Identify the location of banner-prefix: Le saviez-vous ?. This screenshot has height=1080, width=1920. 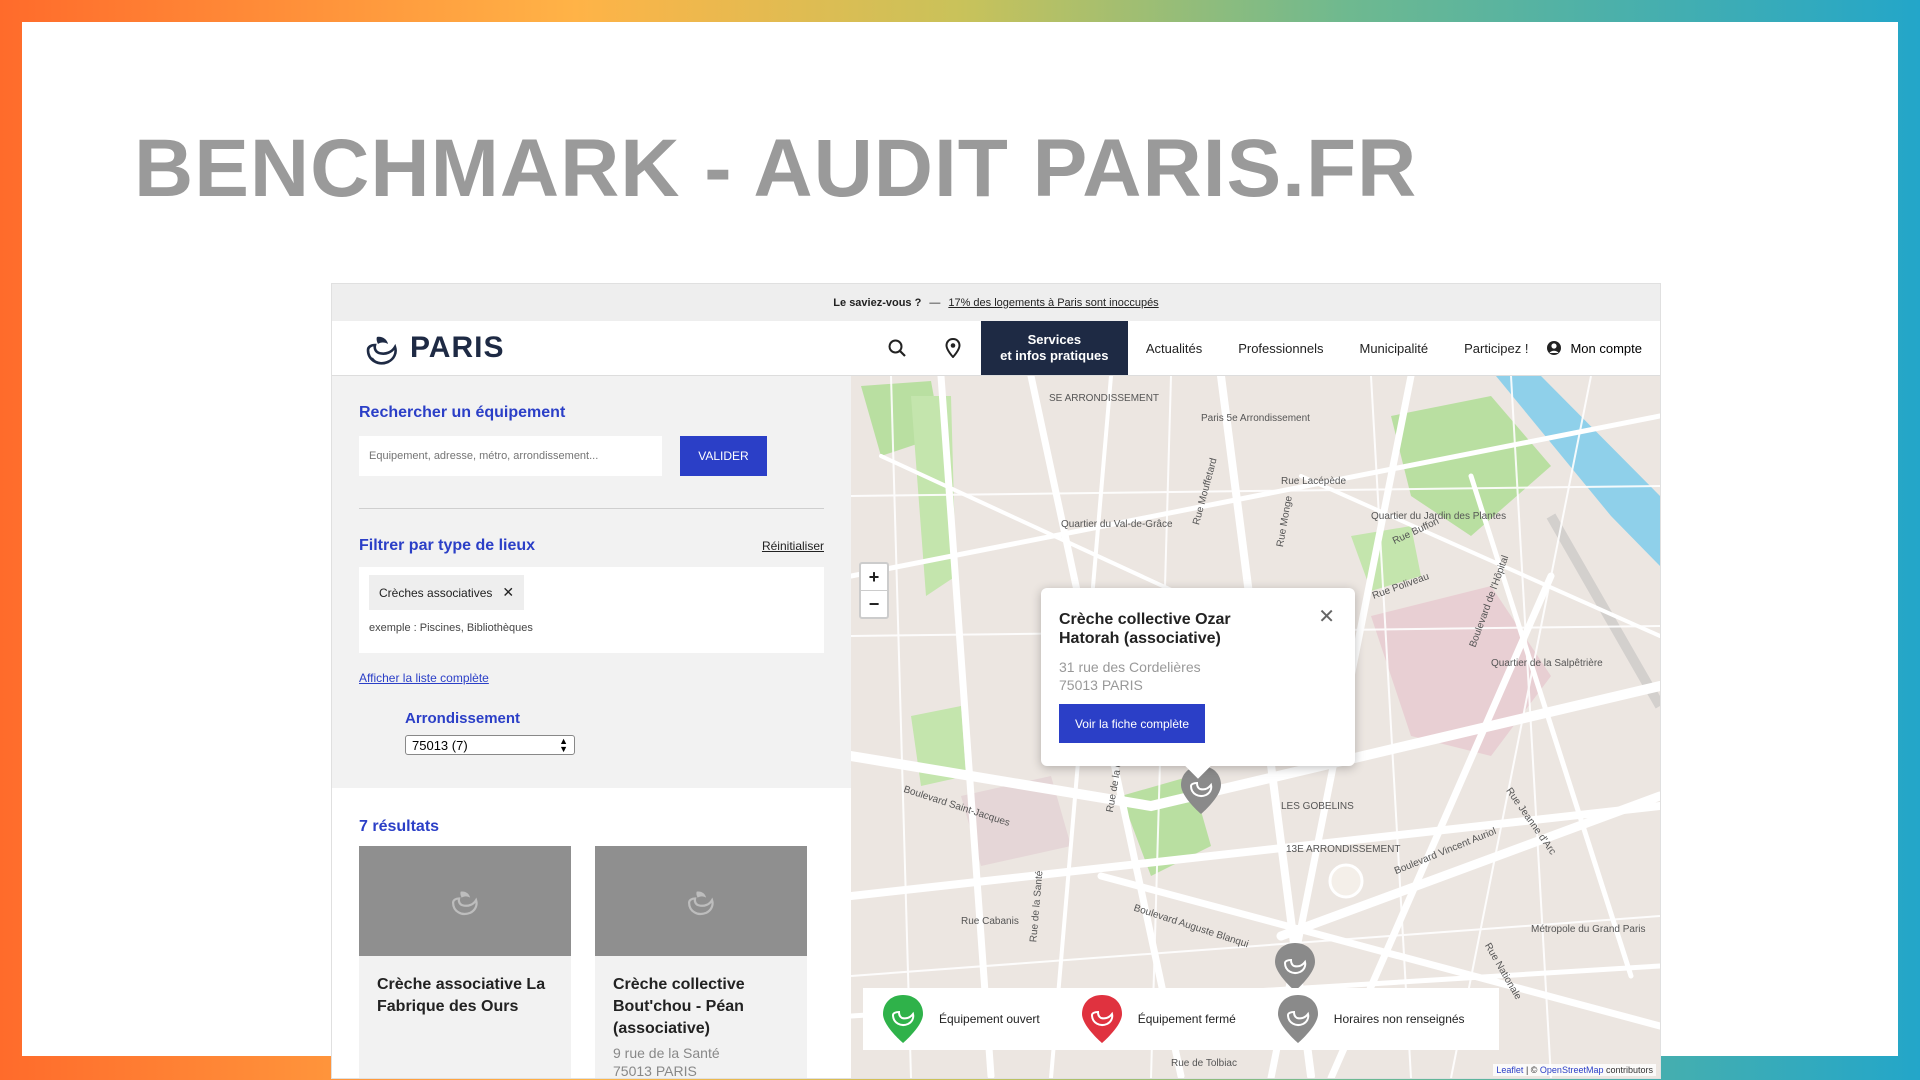
(877, 302).